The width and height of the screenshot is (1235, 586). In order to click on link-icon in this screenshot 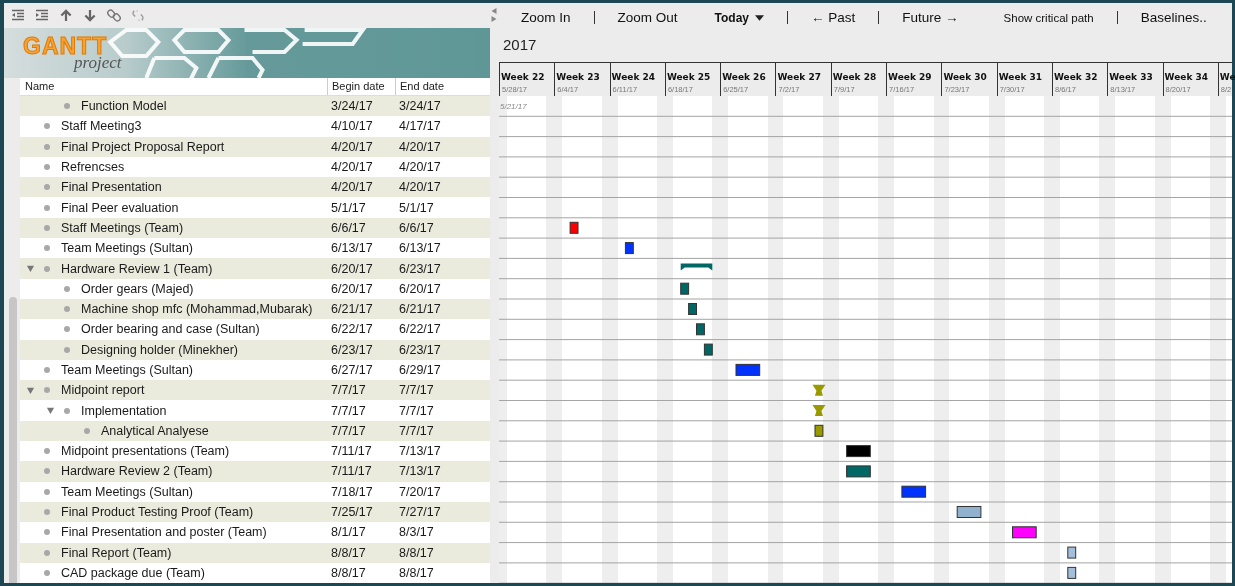, I will do `click(114, 15)`.